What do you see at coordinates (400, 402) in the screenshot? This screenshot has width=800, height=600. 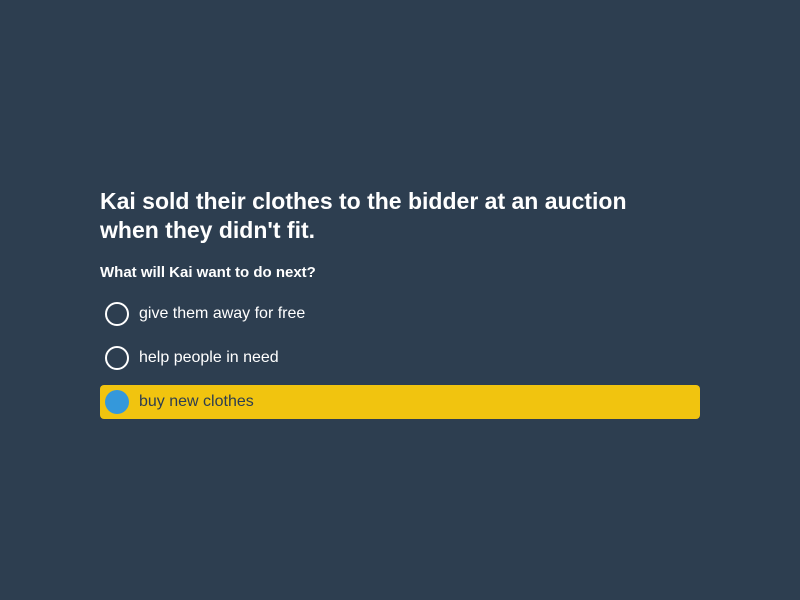 I see `answer-option-3: buy new clothes` at bounding box center [400, 402].